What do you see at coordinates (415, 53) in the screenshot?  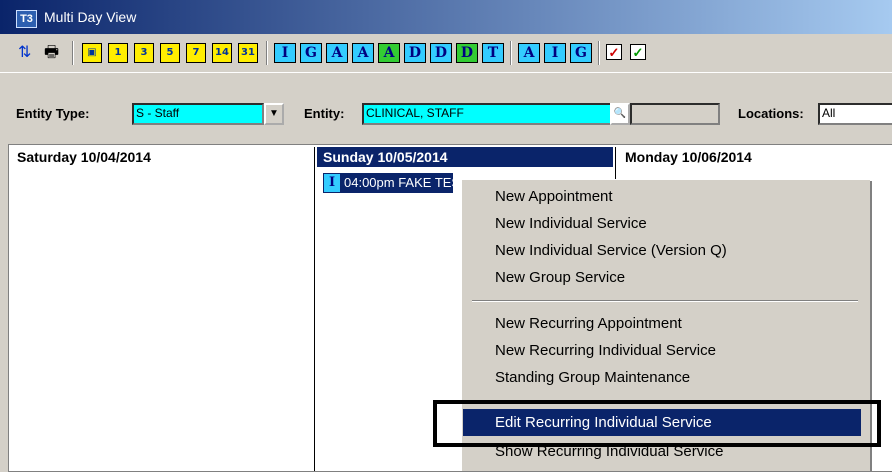 I see `d-button-1: D` at bounding box center [415, 53].